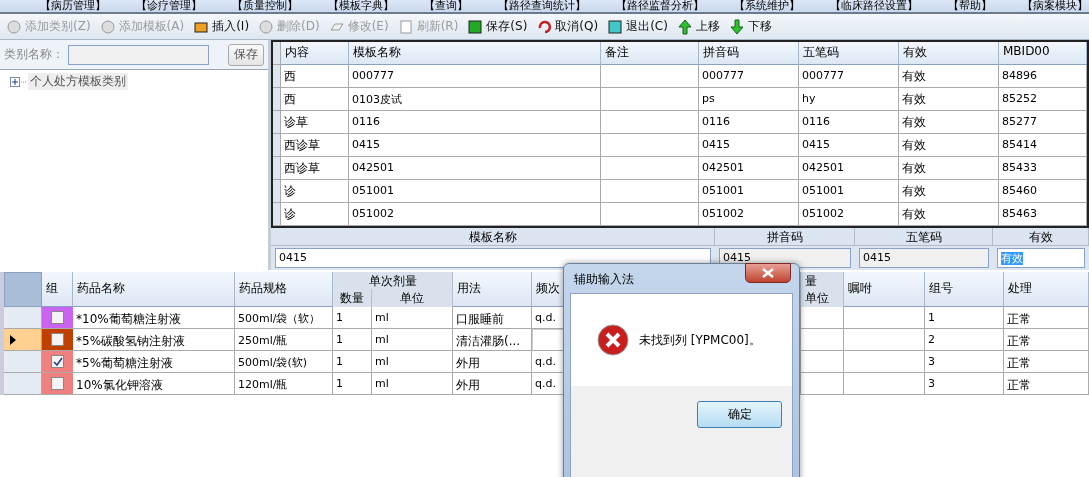  Describe the element at coordinates (284, 384) in the screenshot. I see `table-cell: 120ml/瓶` at that location.